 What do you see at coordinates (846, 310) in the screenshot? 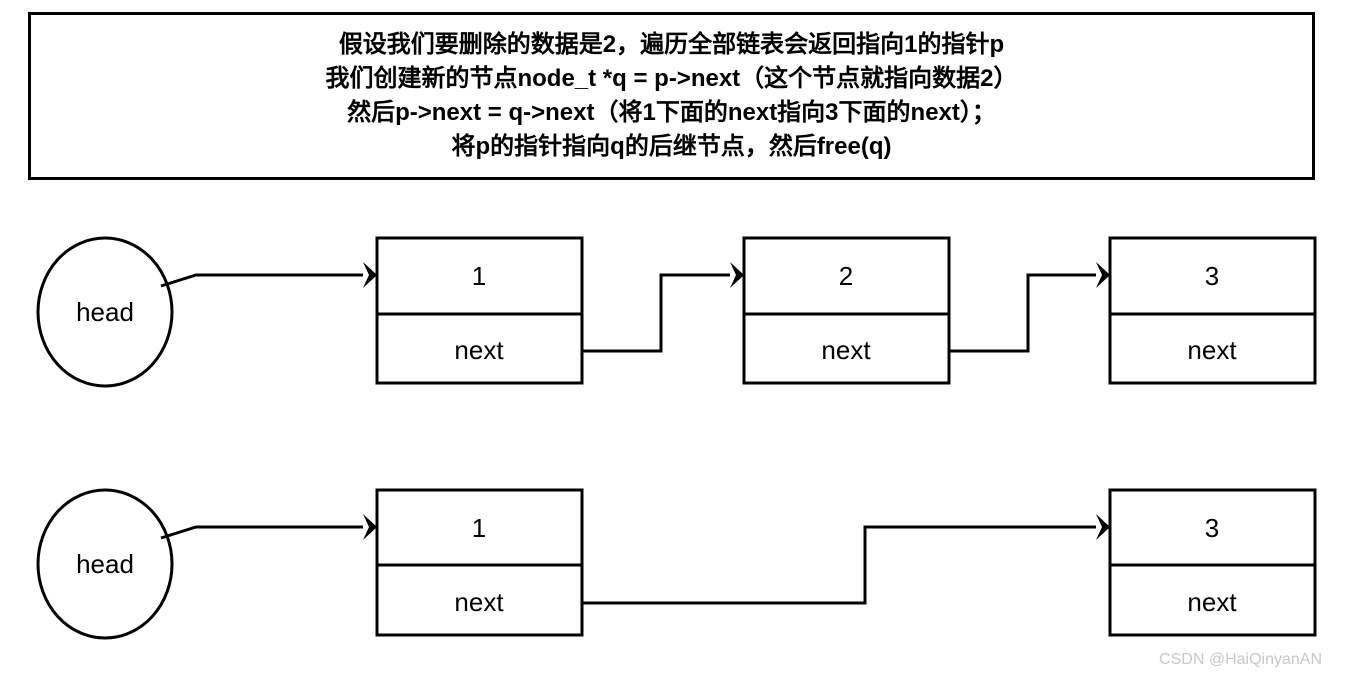
I see `node-2-before: 2 next` at bounding box center [846, 310].